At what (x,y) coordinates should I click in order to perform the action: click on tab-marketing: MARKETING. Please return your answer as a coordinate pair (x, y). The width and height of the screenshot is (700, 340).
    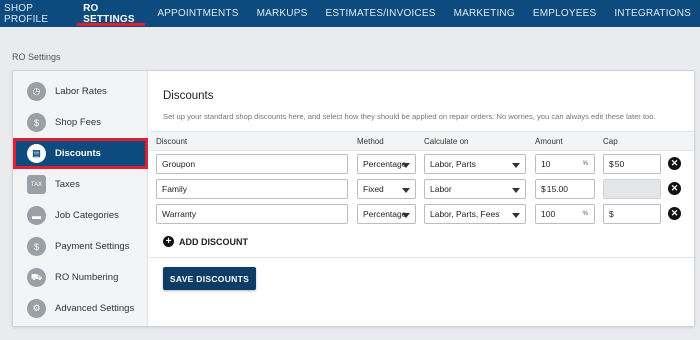
    Looking at the image, I should click on (484, 13).